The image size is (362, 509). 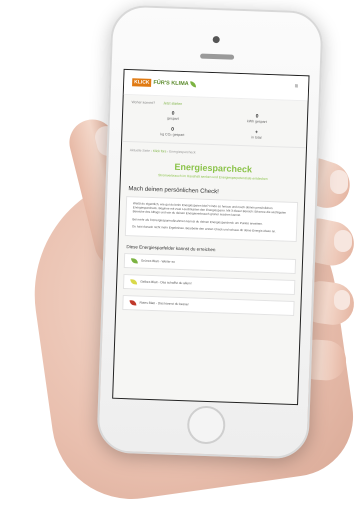 I want to click on menu-icon: ≡, so click(x=296, y=87).